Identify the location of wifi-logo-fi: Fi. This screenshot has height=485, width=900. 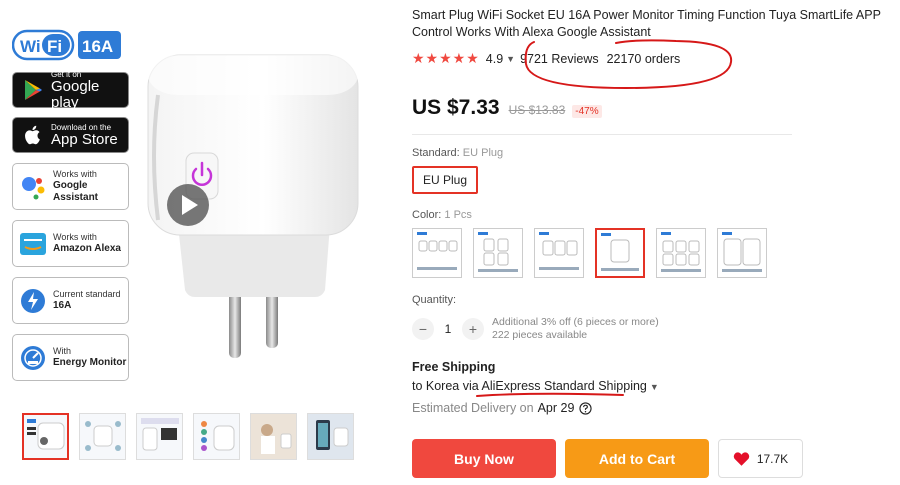
(54, 46).